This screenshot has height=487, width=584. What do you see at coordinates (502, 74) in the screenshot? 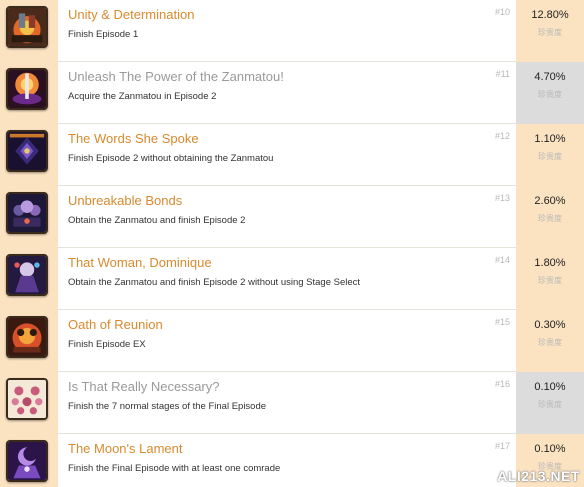
I see `achievement-number: #11` at bounding box center [502, 74].